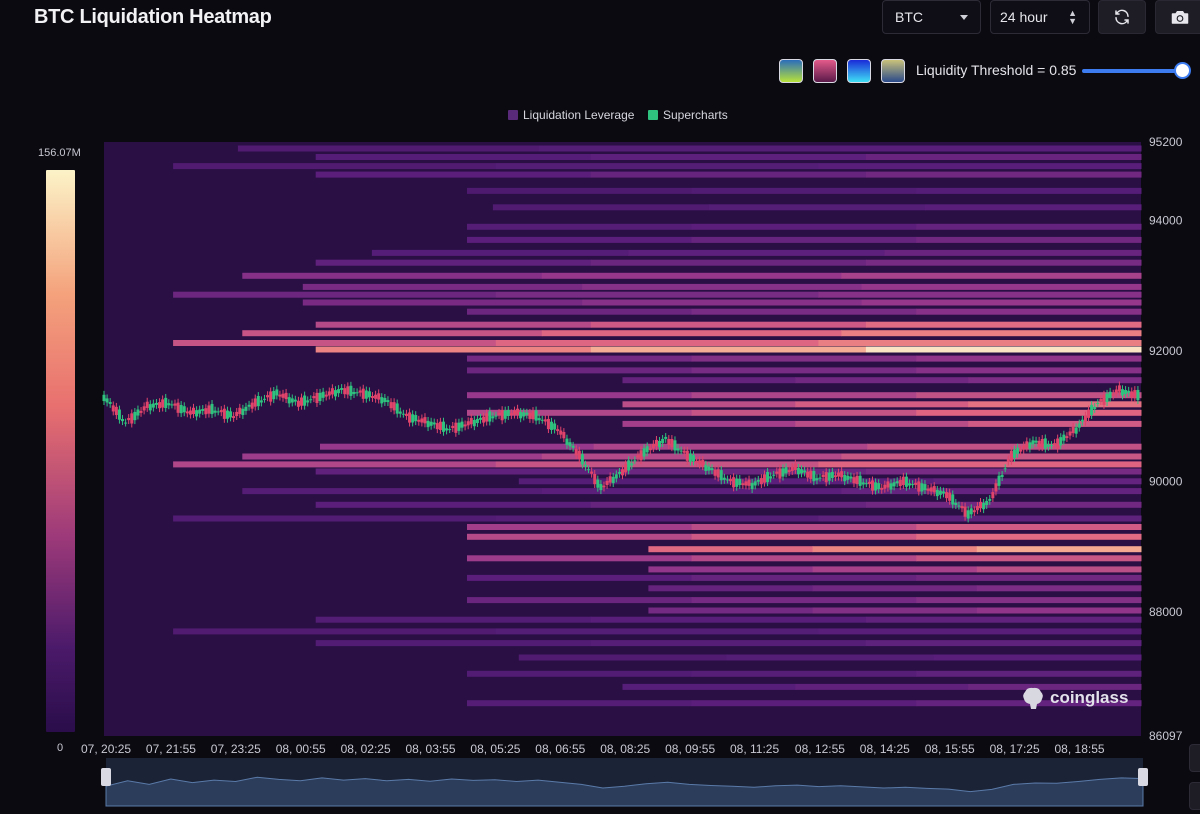 Image resolution: width=1200 pixels, height=814 pixels. What do you see at coordinates (1143, 777) in the screenshot?
I see `navigator-right-handle` at bounding box center [1143, 777].